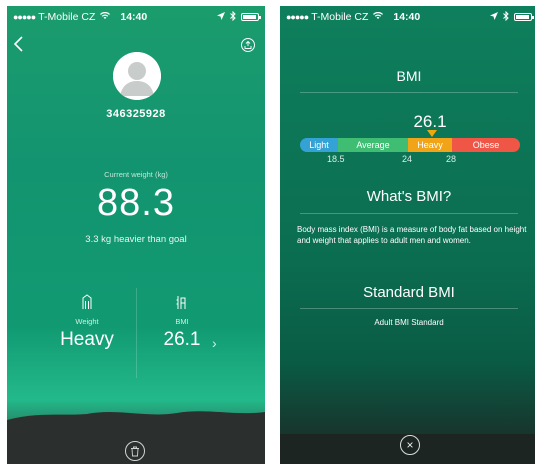 This screenshot has height=466, width=535. Describe the element at coordinates (409, 322) in the screenshot. I see `standard-bmi-label: Adult BMI Standard` at that location.